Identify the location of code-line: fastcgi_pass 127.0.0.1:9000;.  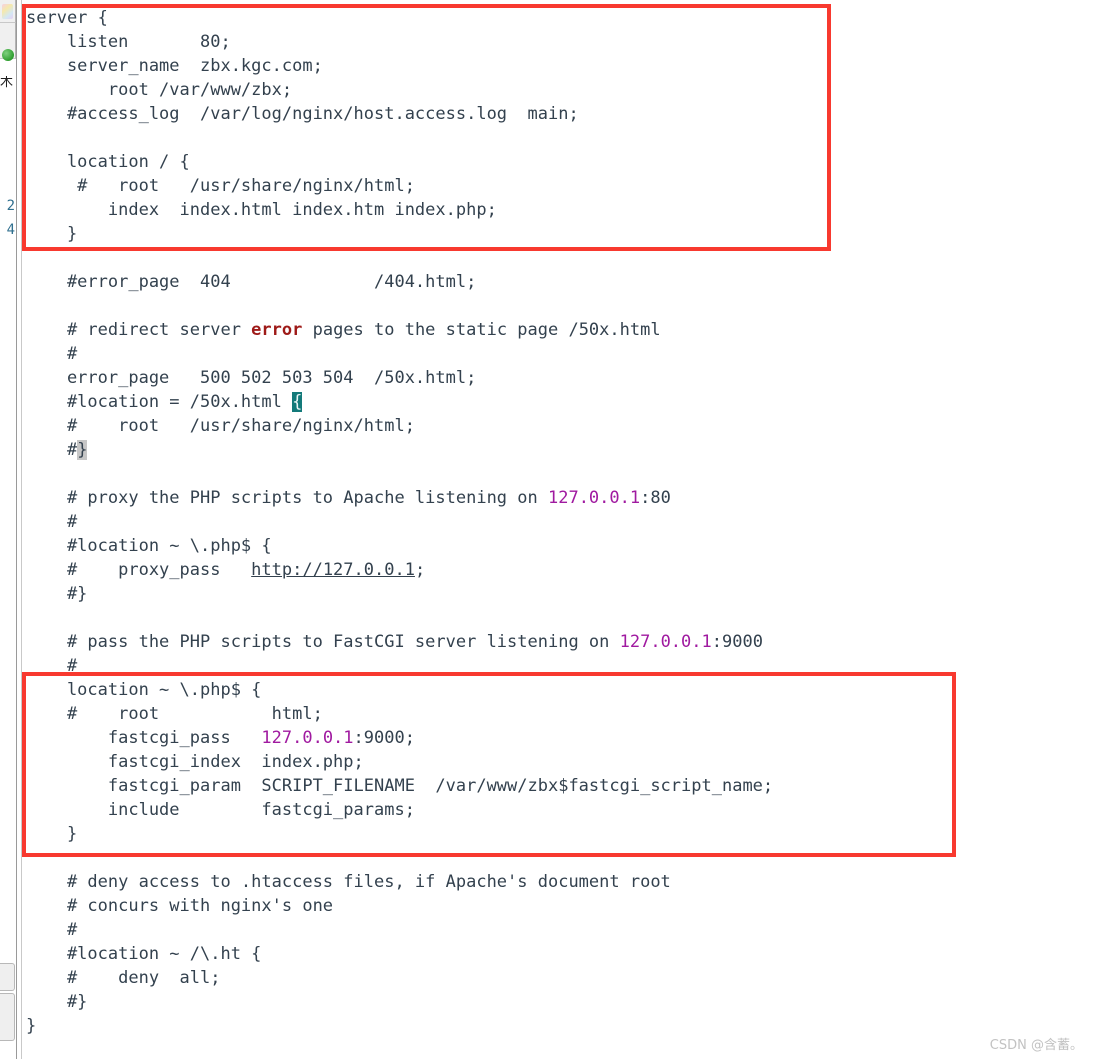
(220, 738).